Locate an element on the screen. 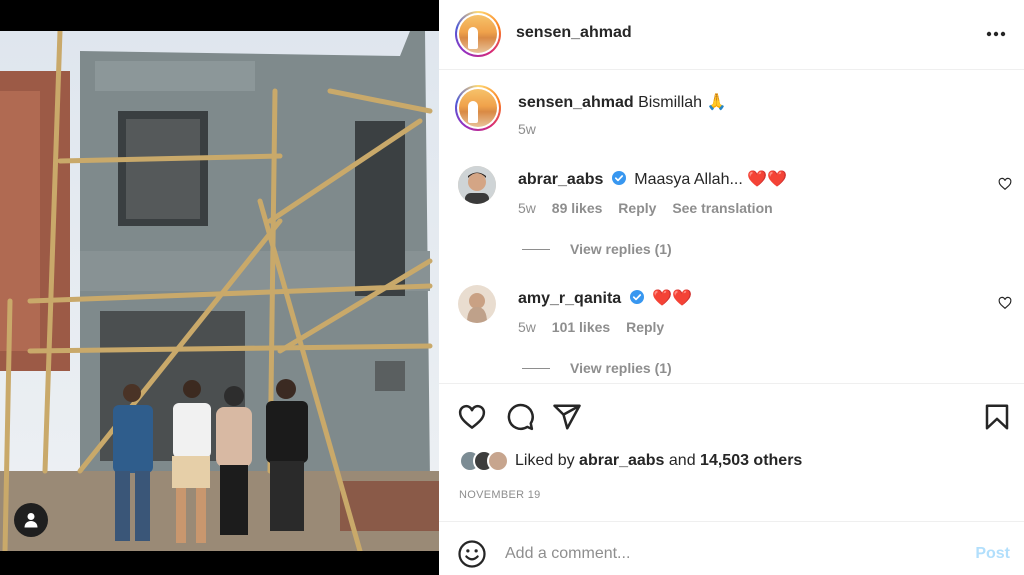 Image resolution: width=1024 pixels, height=575 pixels. share-icon is located at coordinates (567, 417).